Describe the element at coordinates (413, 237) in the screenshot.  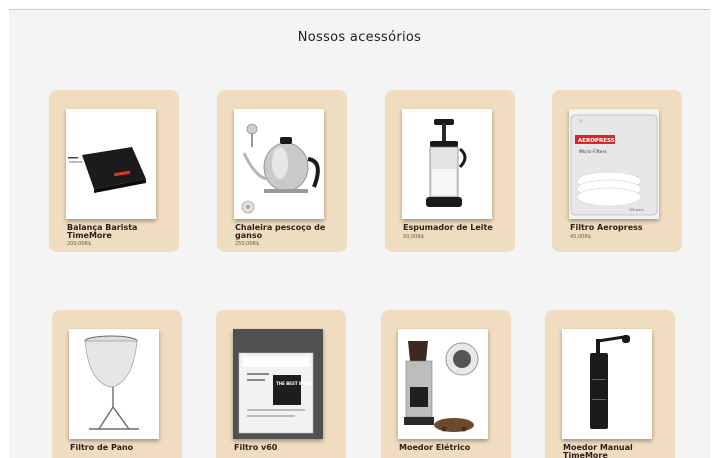
I see `product-price: 50,00R$` at that location.